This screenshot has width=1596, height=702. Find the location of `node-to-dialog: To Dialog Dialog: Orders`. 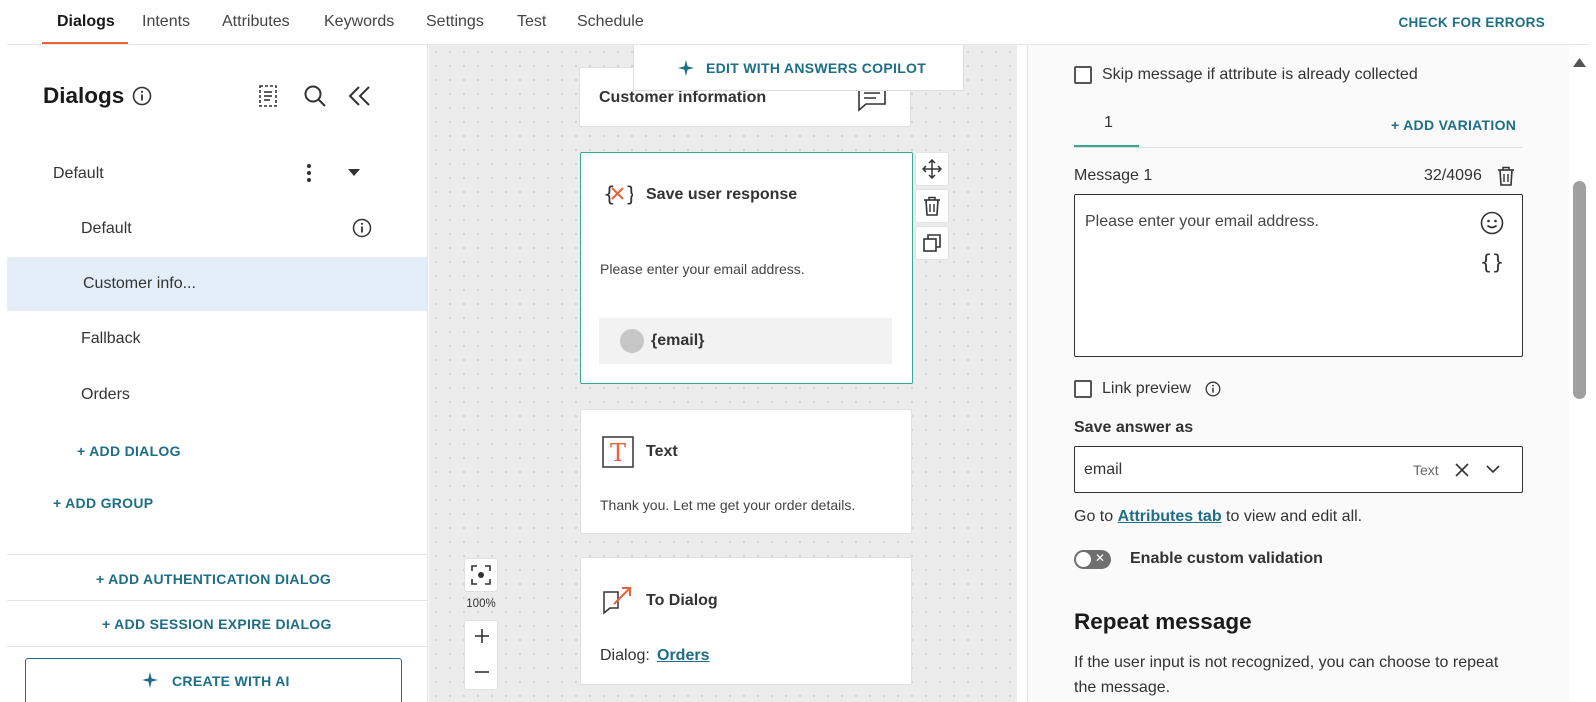

node-to-dialog: To Dialog Dialog: Orders is located at coordinates (746, 621).